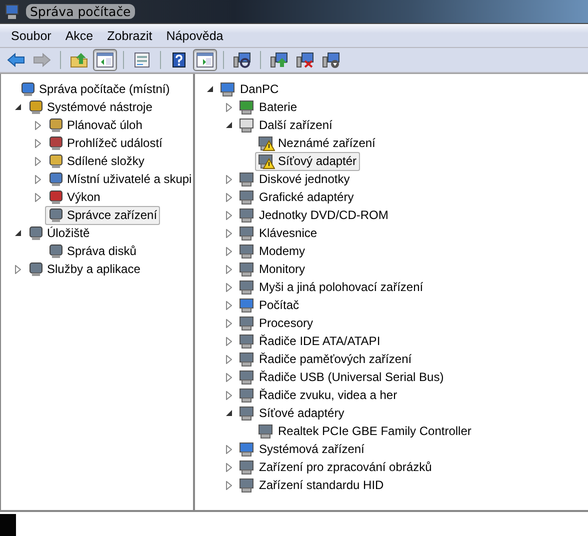  I want to click on tree-item: Jednotky DVD/CD-ROM, so click(314, 215).